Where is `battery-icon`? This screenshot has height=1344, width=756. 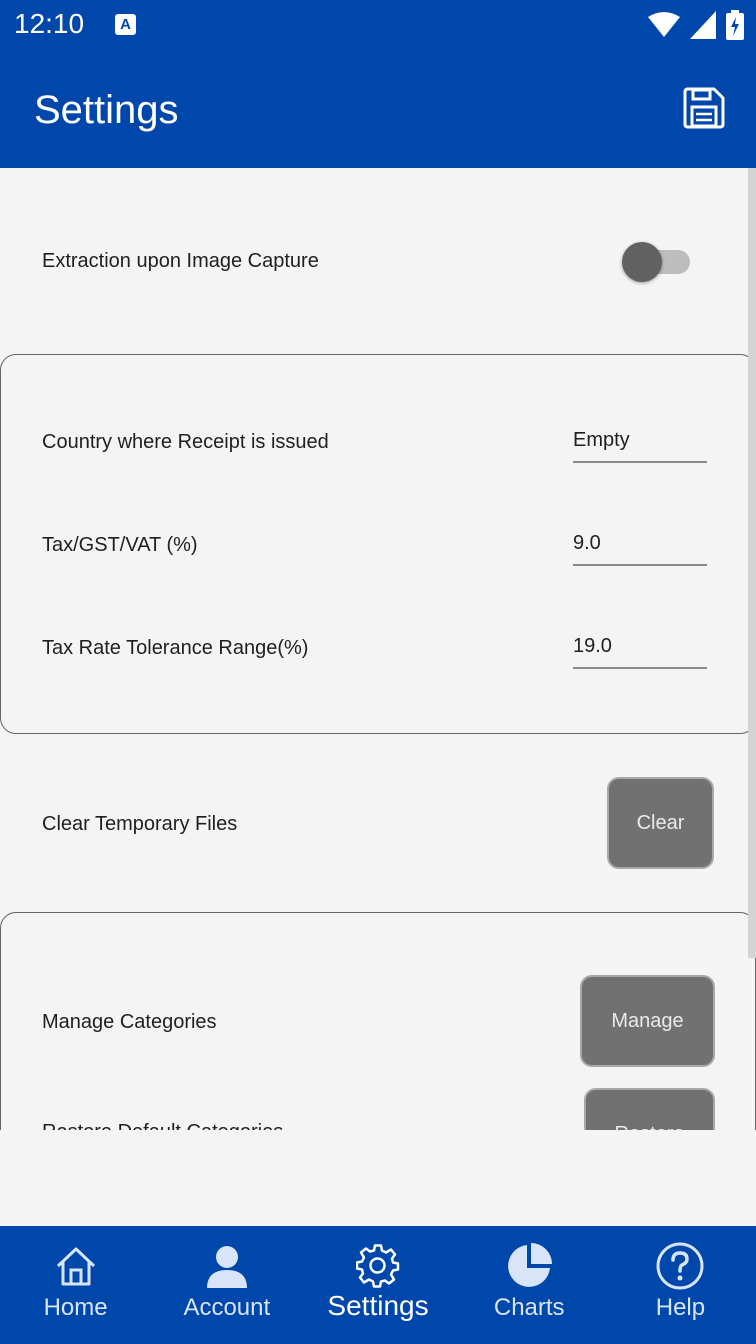 battery-icon is located at coordinates (735, 25).